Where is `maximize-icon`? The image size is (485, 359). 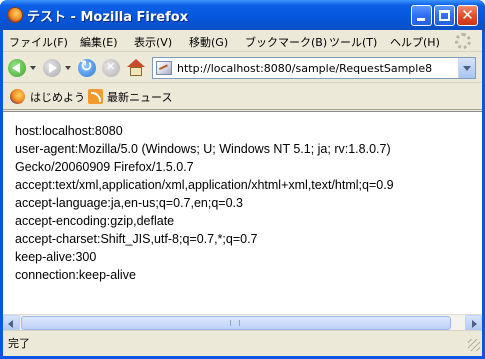
maximize-icon is located at coordinates (444, 15).